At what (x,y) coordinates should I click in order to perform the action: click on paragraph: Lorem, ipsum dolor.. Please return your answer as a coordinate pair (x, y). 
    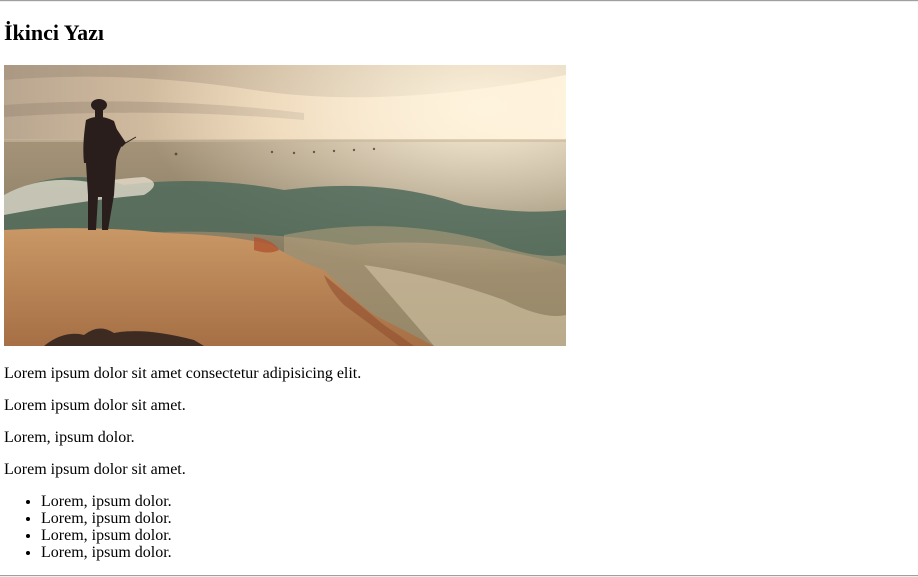
    Looking at the image, I should click on (69, 437).